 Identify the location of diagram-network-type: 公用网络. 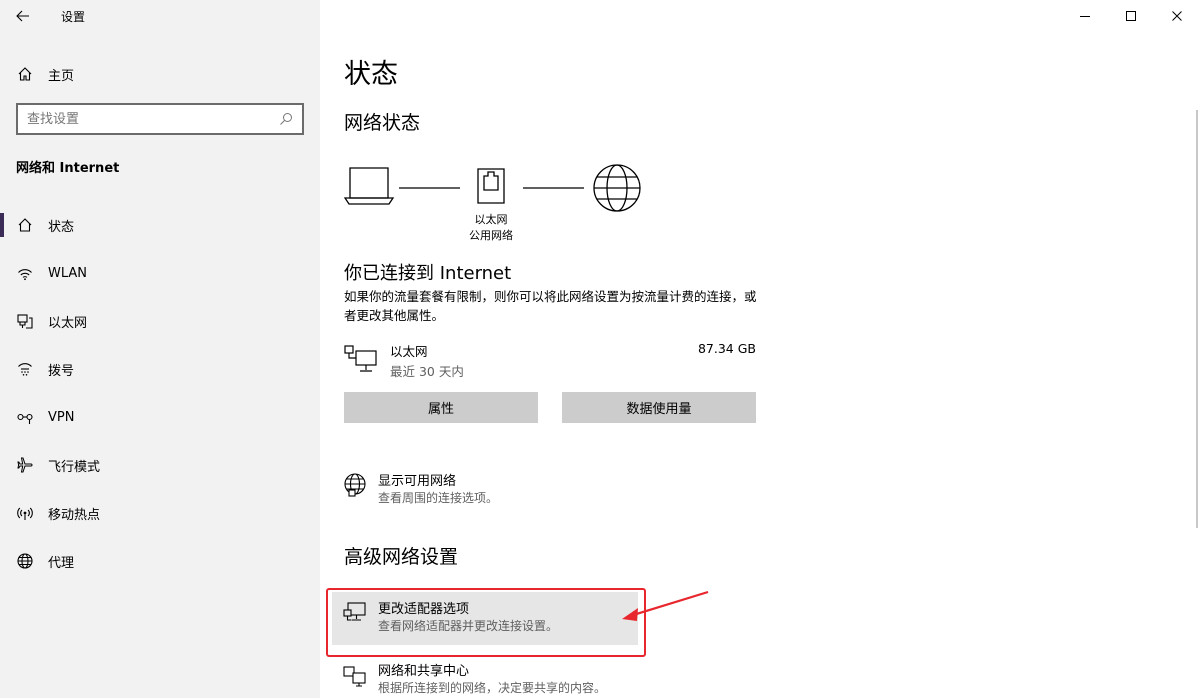
(491, 235).